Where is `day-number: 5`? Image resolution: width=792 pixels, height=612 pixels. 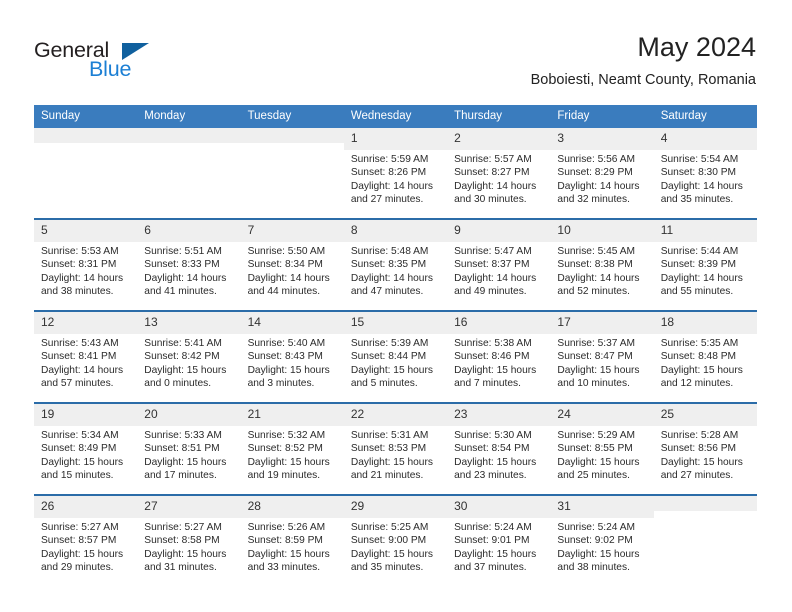
day-number: 5 is located at coordinates (86, 231).